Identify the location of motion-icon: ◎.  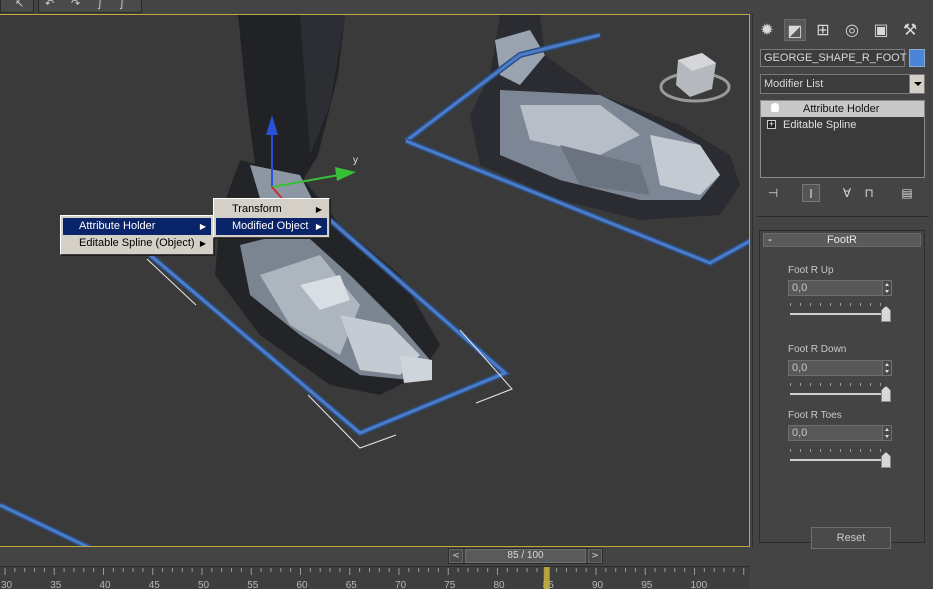
(852, 30).